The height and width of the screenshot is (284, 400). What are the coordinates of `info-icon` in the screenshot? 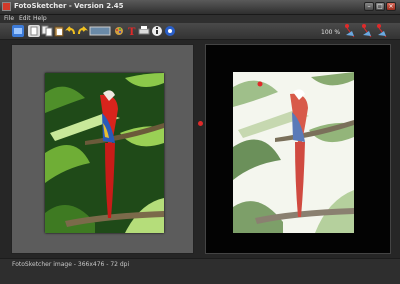 It's located at (157, 31).